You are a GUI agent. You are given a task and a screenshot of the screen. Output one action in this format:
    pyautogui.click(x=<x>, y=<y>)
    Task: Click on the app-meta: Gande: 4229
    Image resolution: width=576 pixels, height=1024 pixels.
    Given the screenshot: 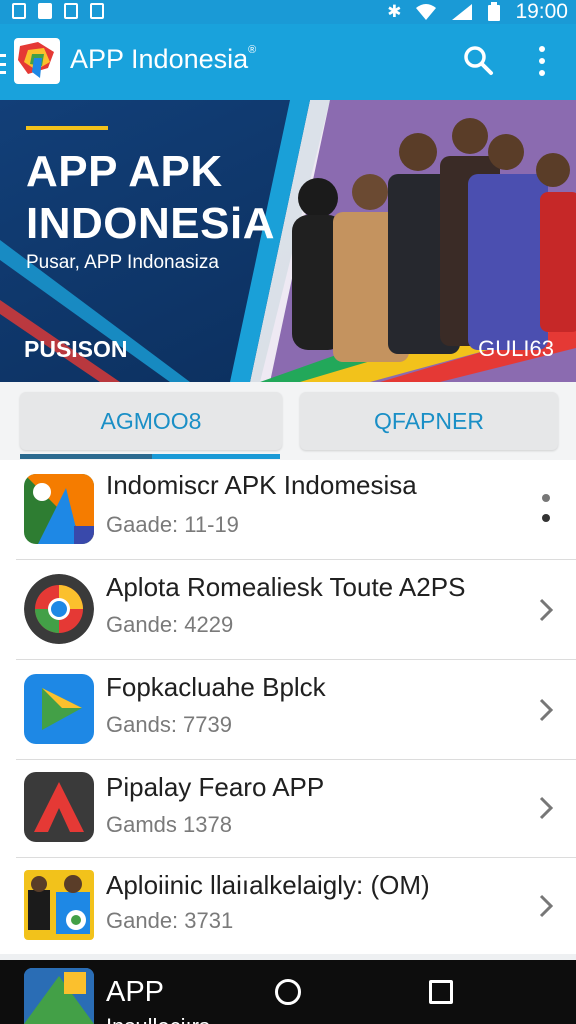 What is the action you would take?
    pyautogui.click(x=170, y=624)
    